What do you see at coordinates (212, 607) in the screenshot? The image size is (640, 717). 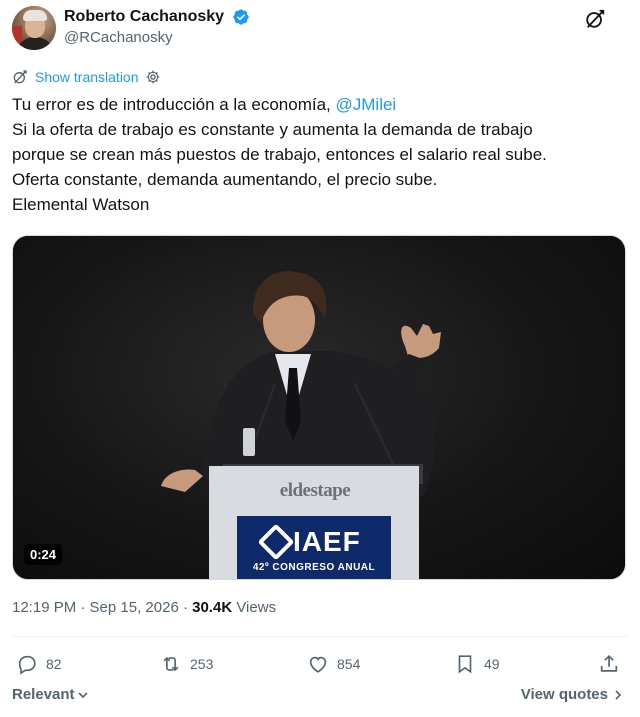 I see `views-count: 30.4K` at bounding box center [212, 607].